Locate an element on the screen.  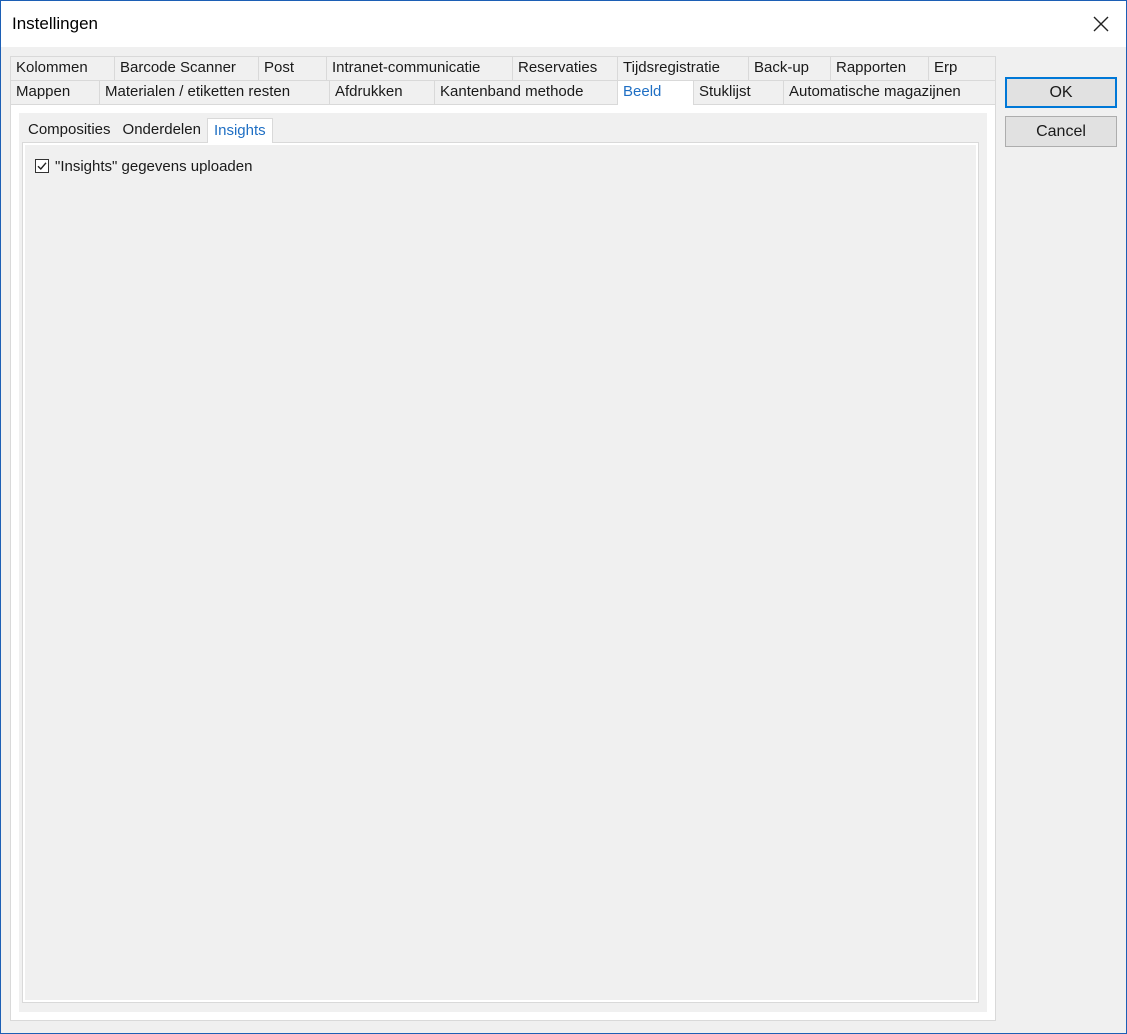
subtab-composities: Composities is located at coordinates (69, 130).